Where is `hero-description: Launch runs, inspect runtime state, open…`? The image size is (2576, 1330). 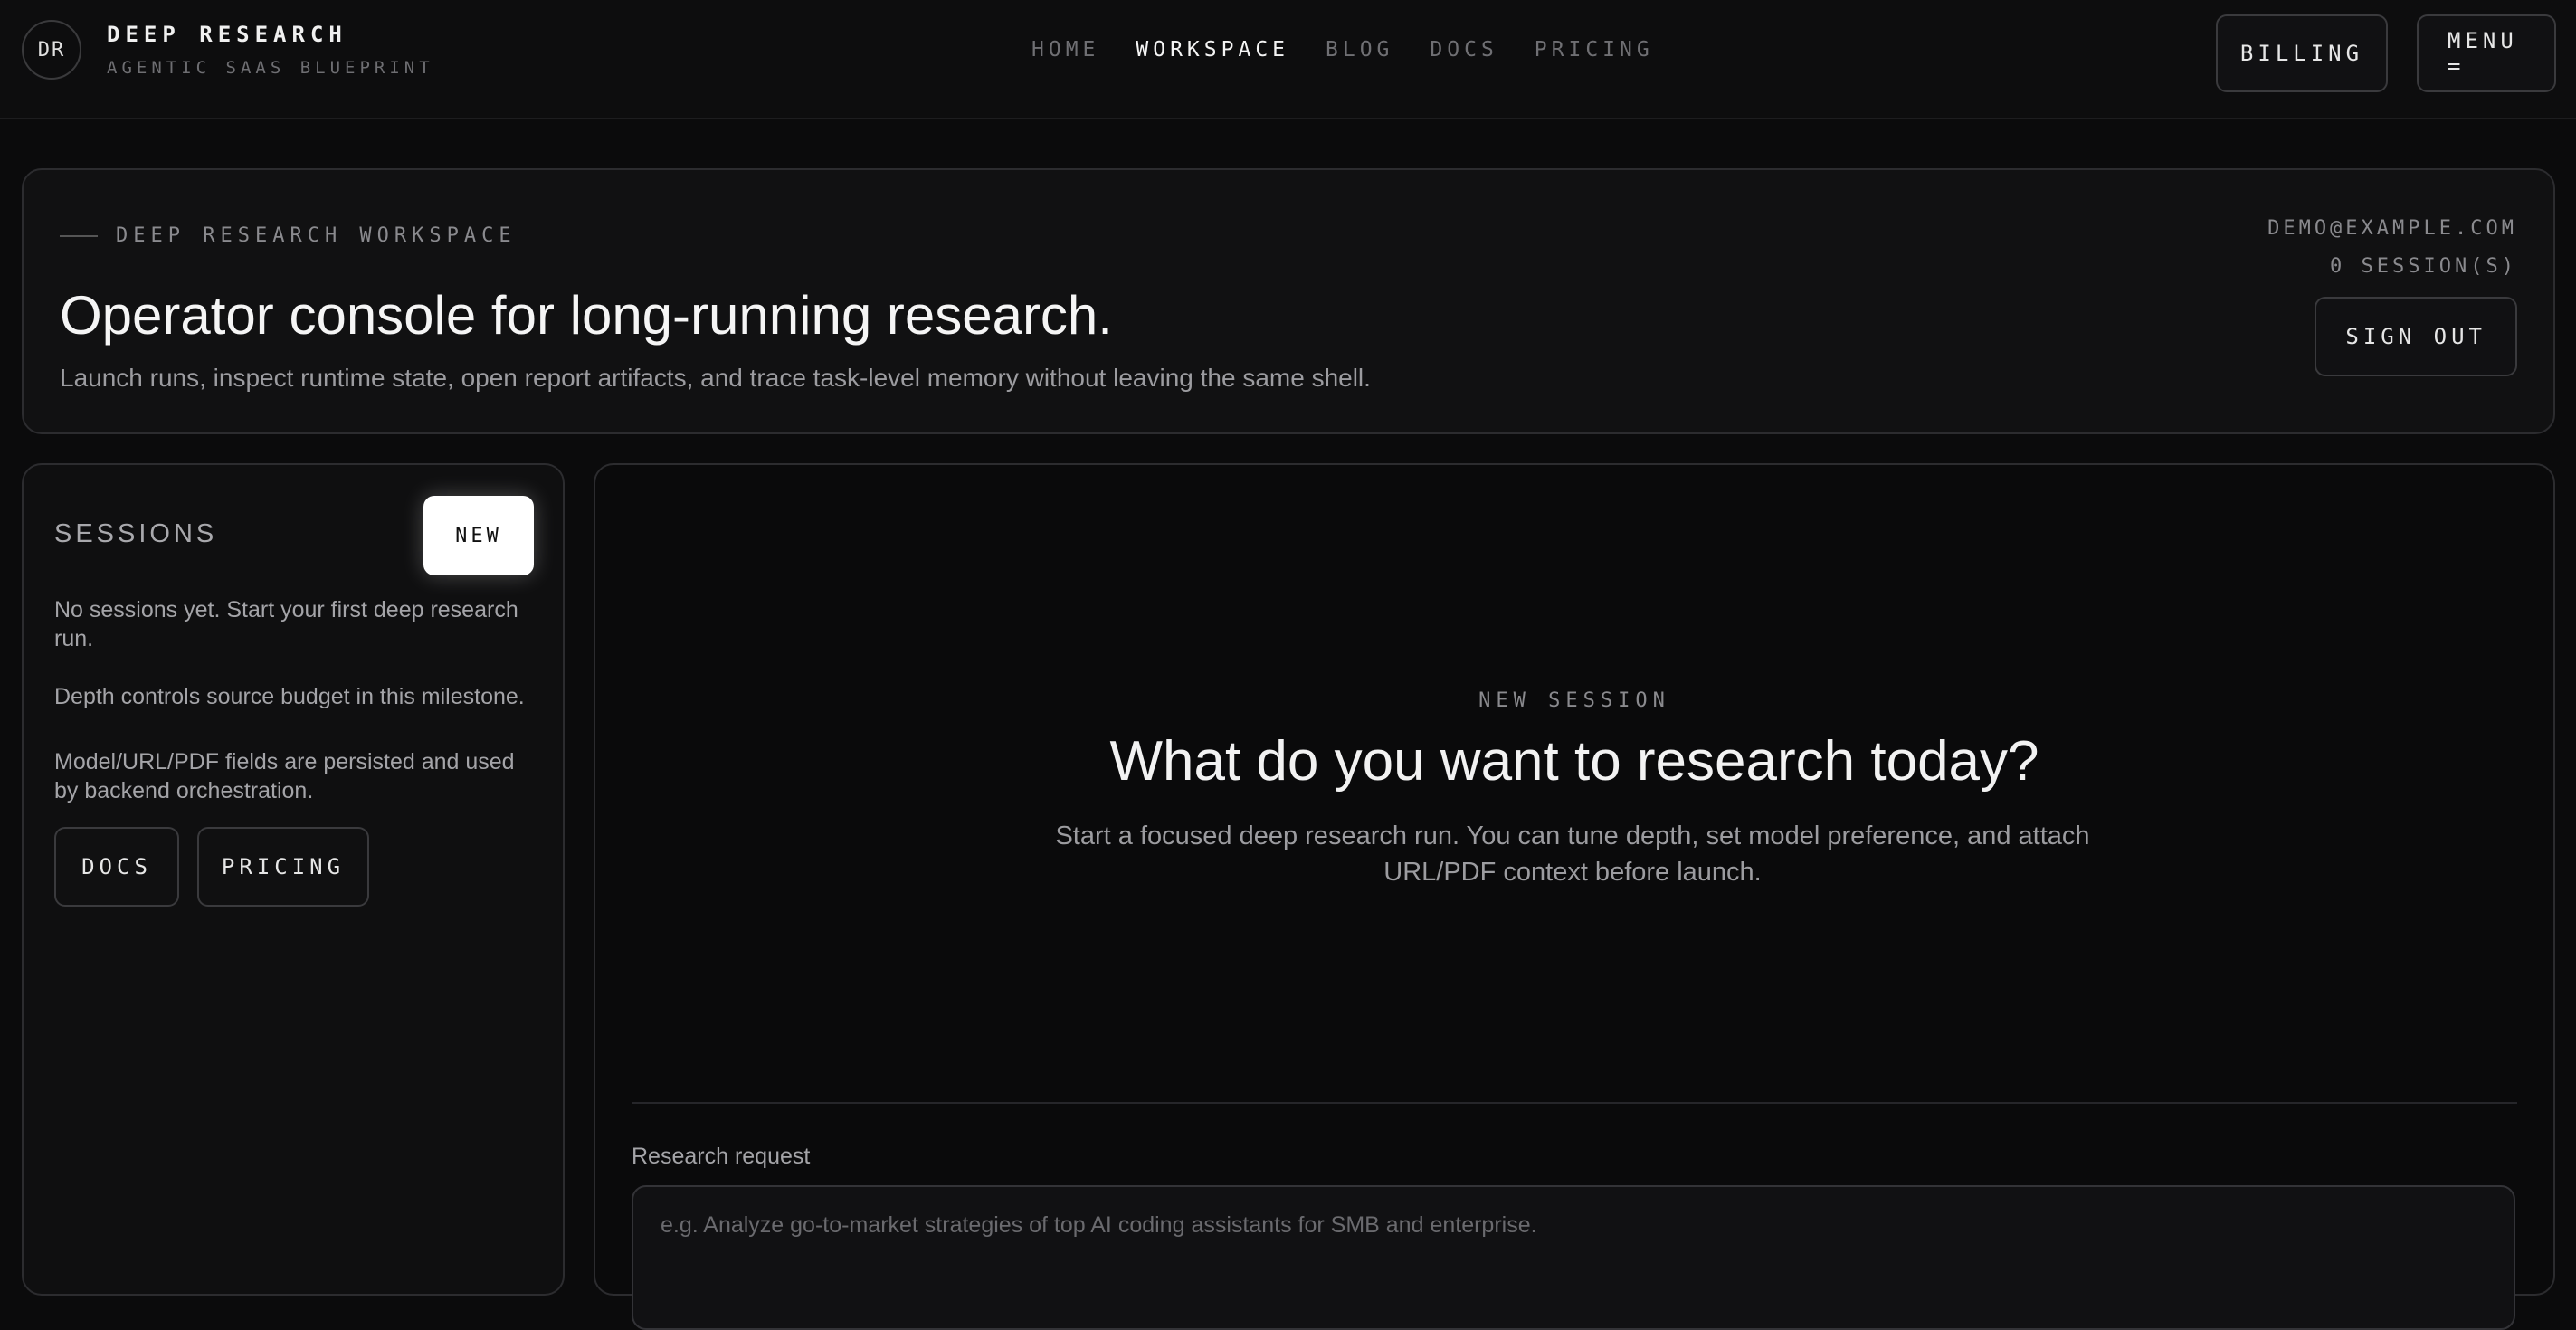
hero-description: Launch runs, inspect runtime state, open… is located at coordinates (715, 378).